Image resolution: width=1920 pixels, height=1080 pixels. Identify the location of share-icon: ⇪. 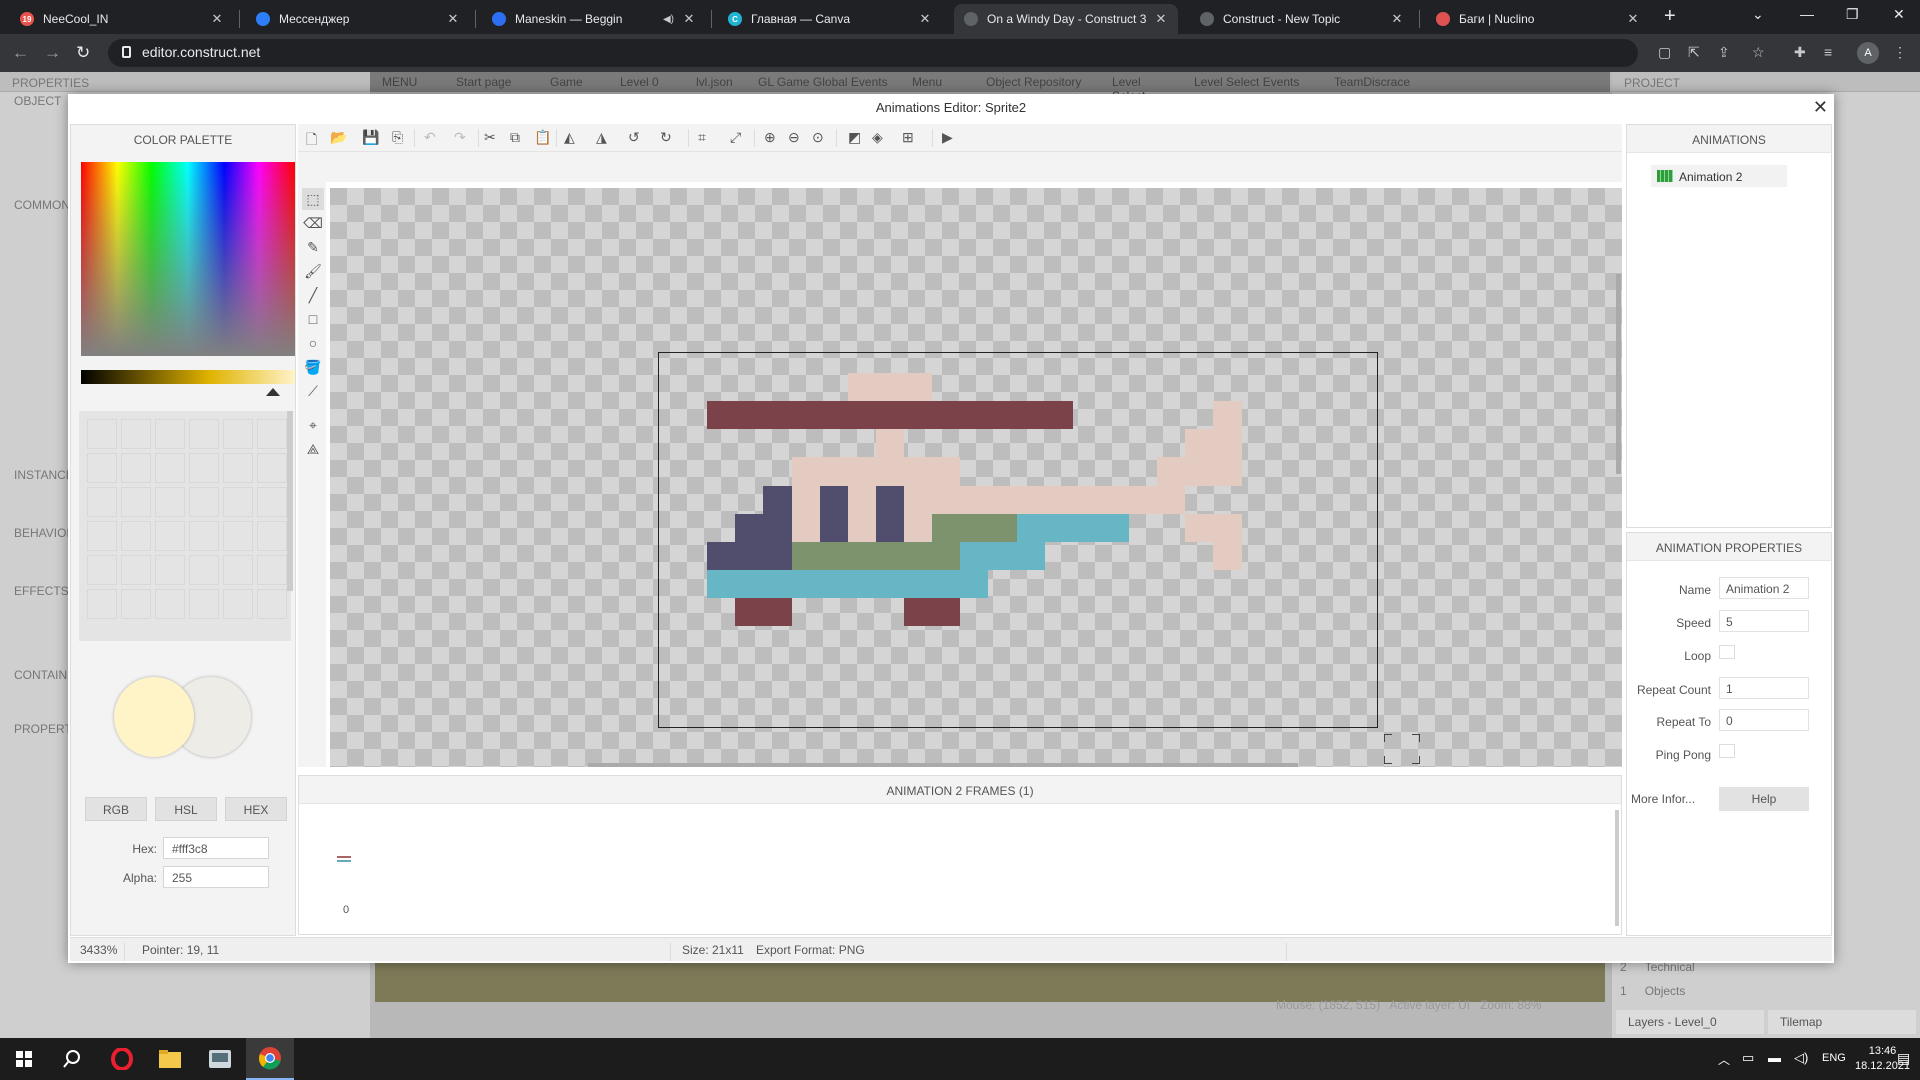
(1724, 52).